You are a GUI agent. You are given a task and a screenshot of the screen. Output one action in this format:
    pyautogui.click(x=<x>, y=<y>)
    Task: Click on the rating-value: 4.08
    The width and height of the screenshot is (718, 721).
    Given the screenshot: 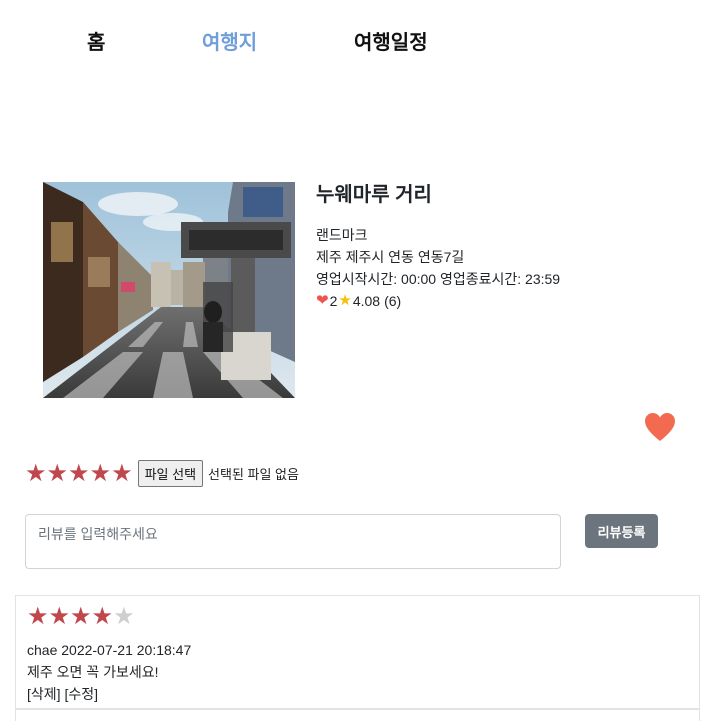 What is the action you would take?
    pyautogui.click(x=366, y=301)
    